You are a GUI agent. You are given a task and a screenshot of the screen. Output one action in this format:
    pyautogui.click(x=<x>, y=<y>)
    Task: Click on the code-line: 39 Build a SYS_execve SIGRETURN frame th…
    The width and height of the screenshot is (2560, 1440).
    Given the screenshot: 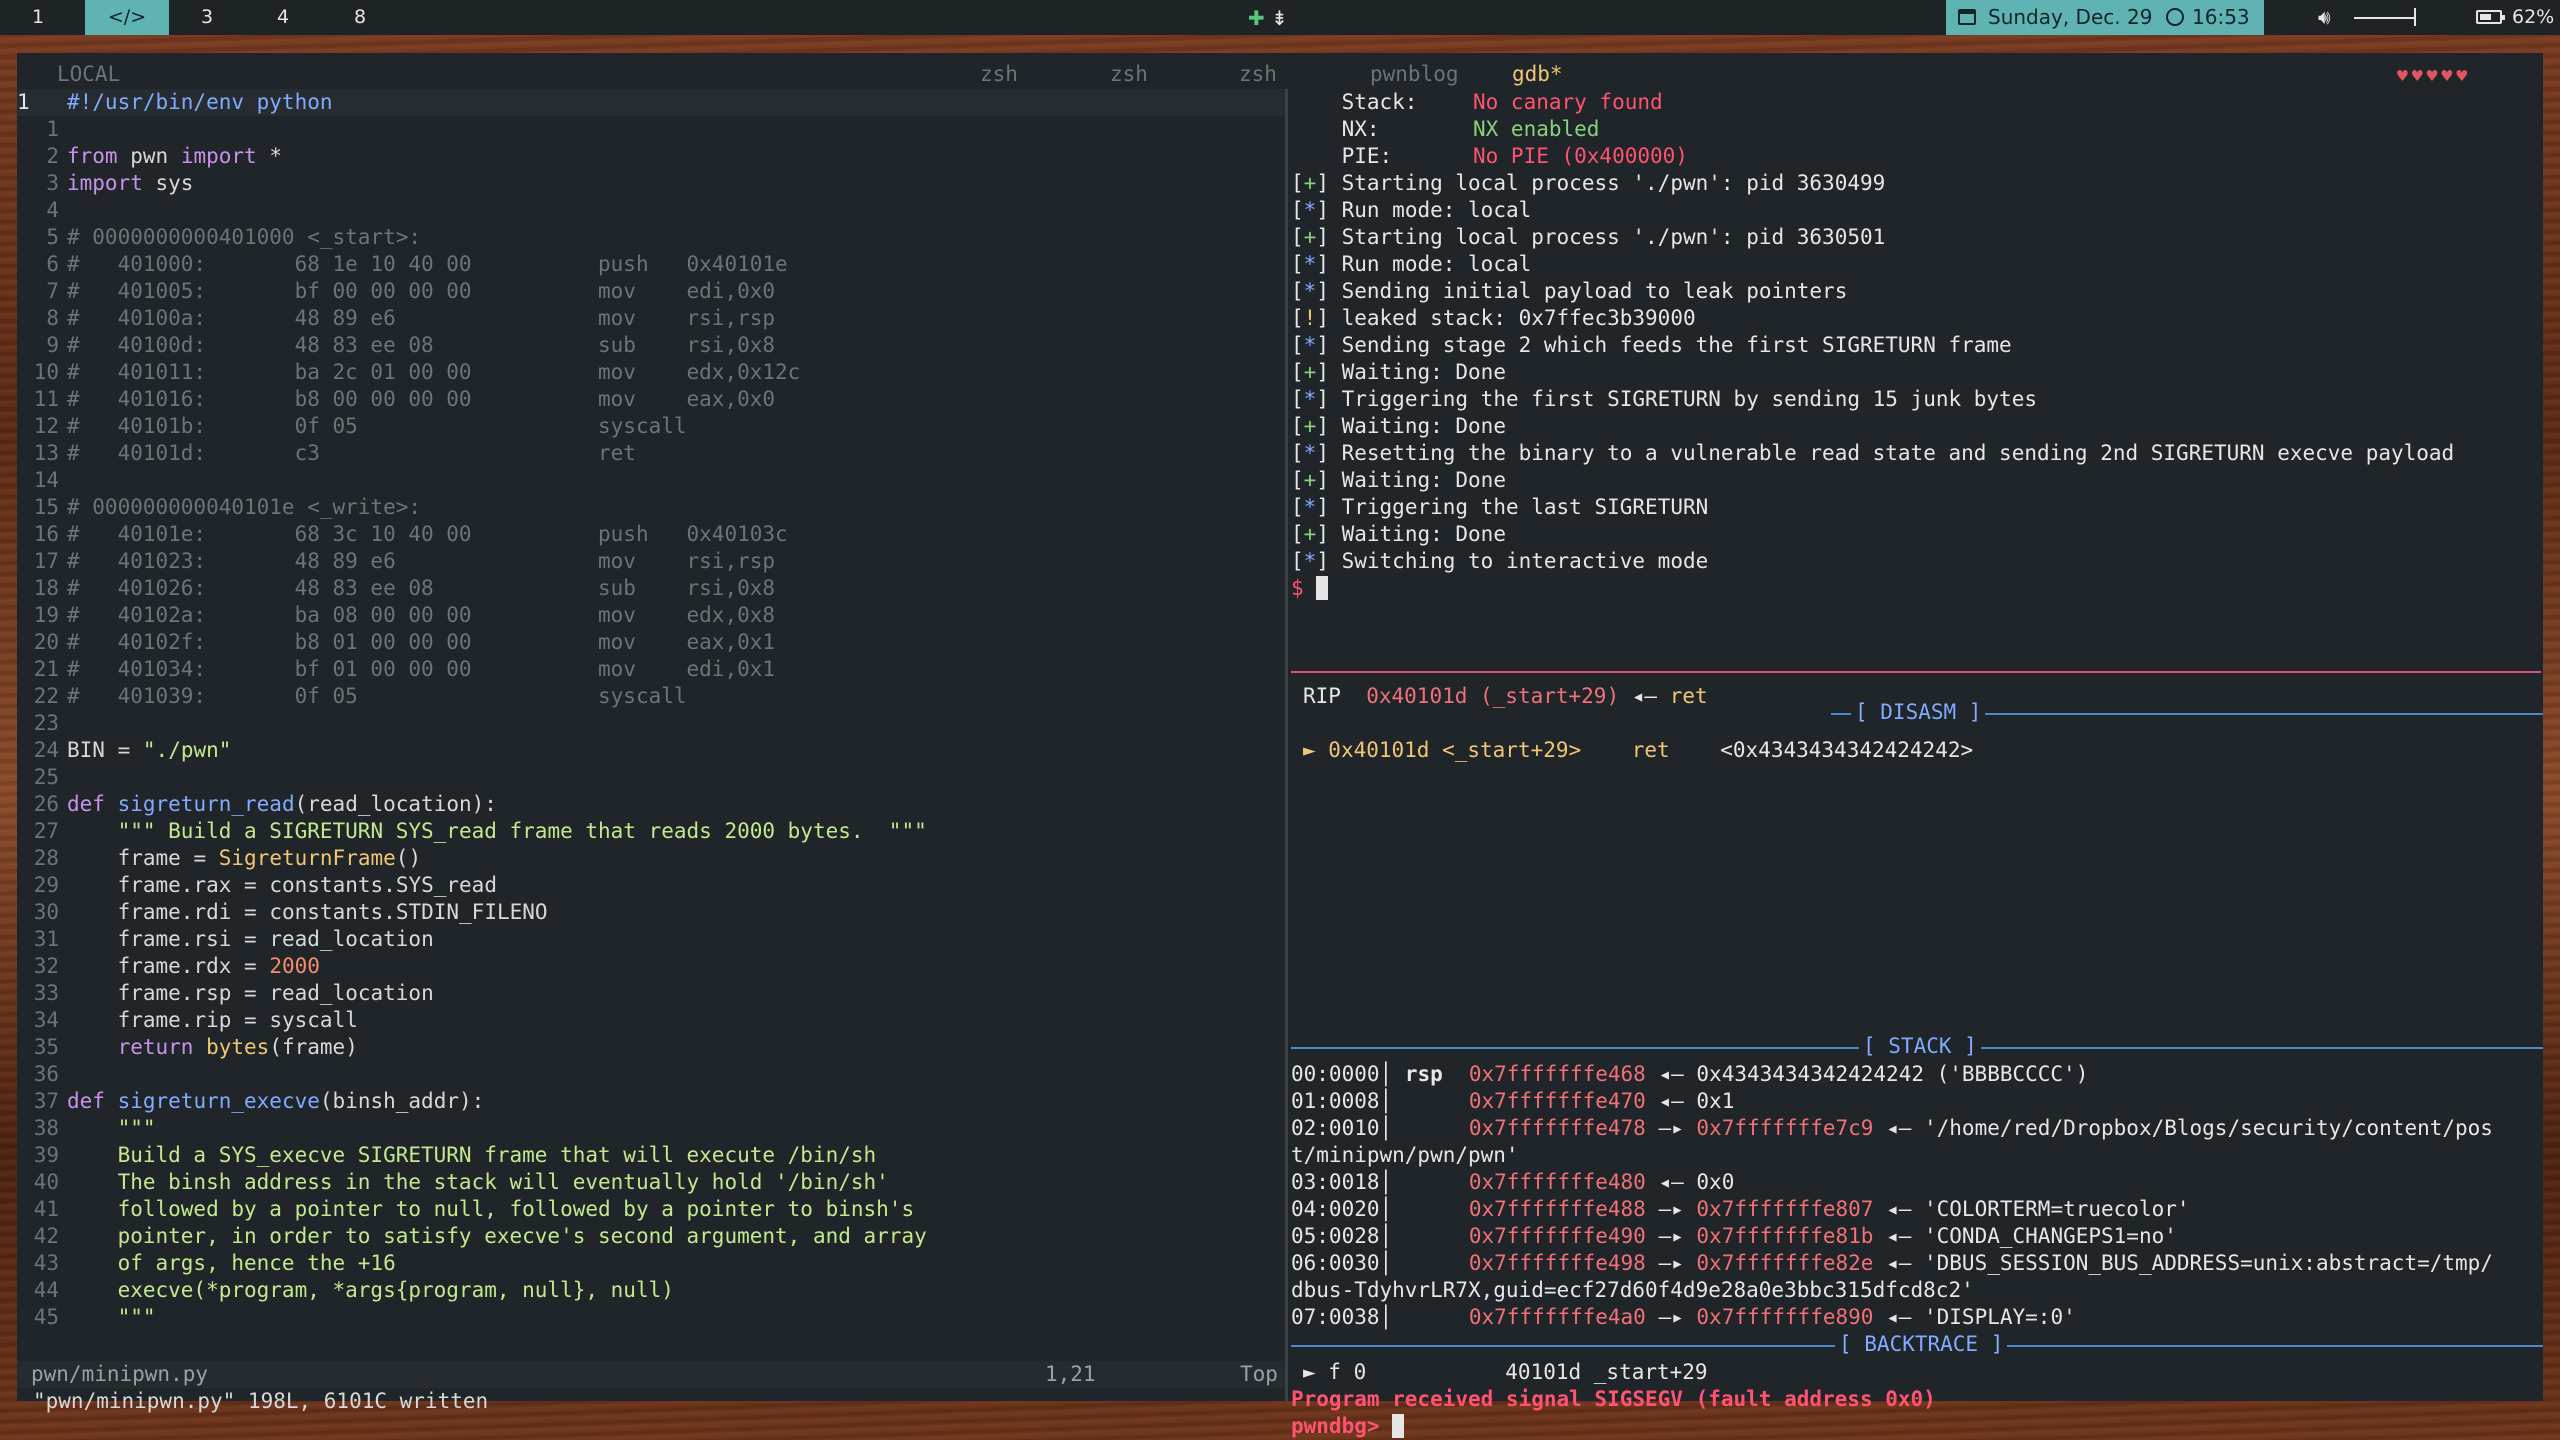 What is the action you would take?
    pyautogui.click(x=446, y=1155)
    